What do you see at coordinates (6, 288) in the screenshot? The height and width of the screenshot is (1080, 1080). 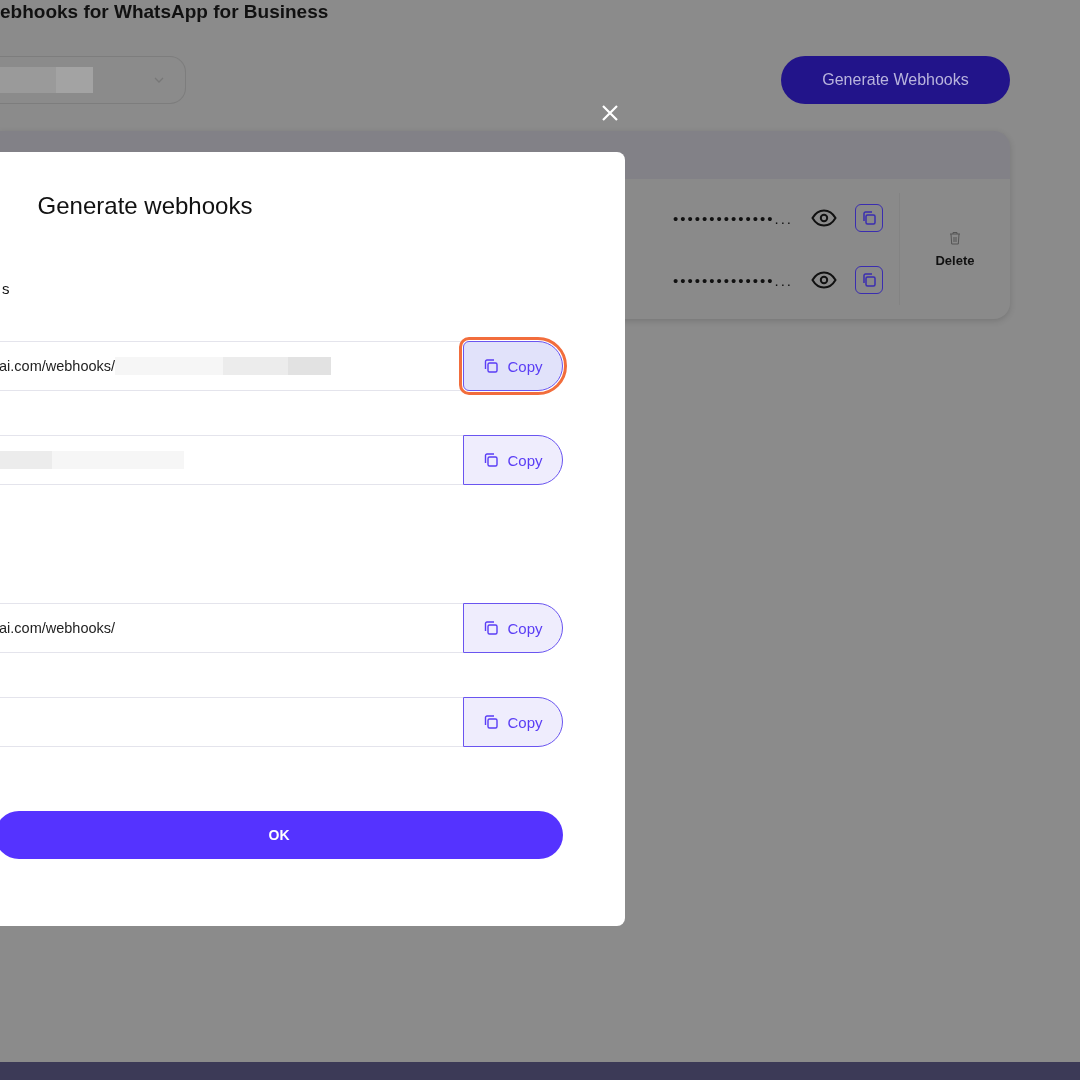 I see `section-label: s` at bounding box center [6, 288].